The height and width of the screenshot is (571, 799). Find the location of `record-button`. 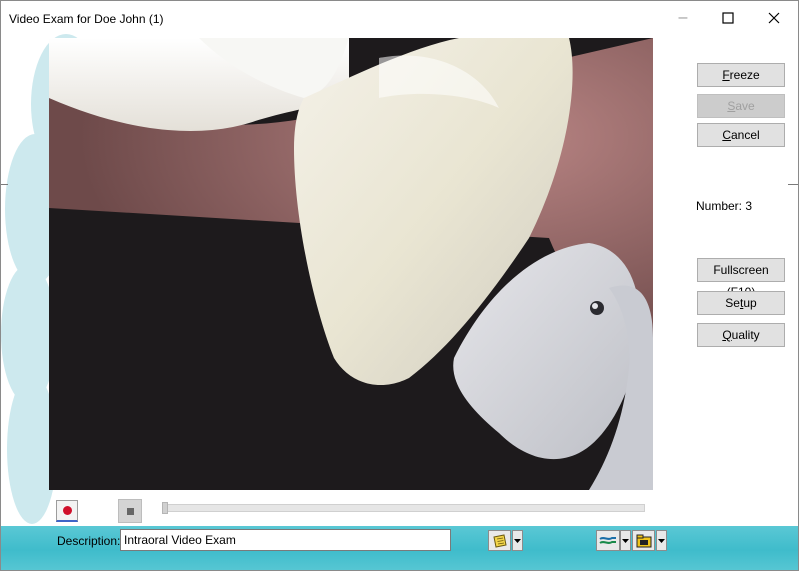

record-button is located at coordinates (67, 511).